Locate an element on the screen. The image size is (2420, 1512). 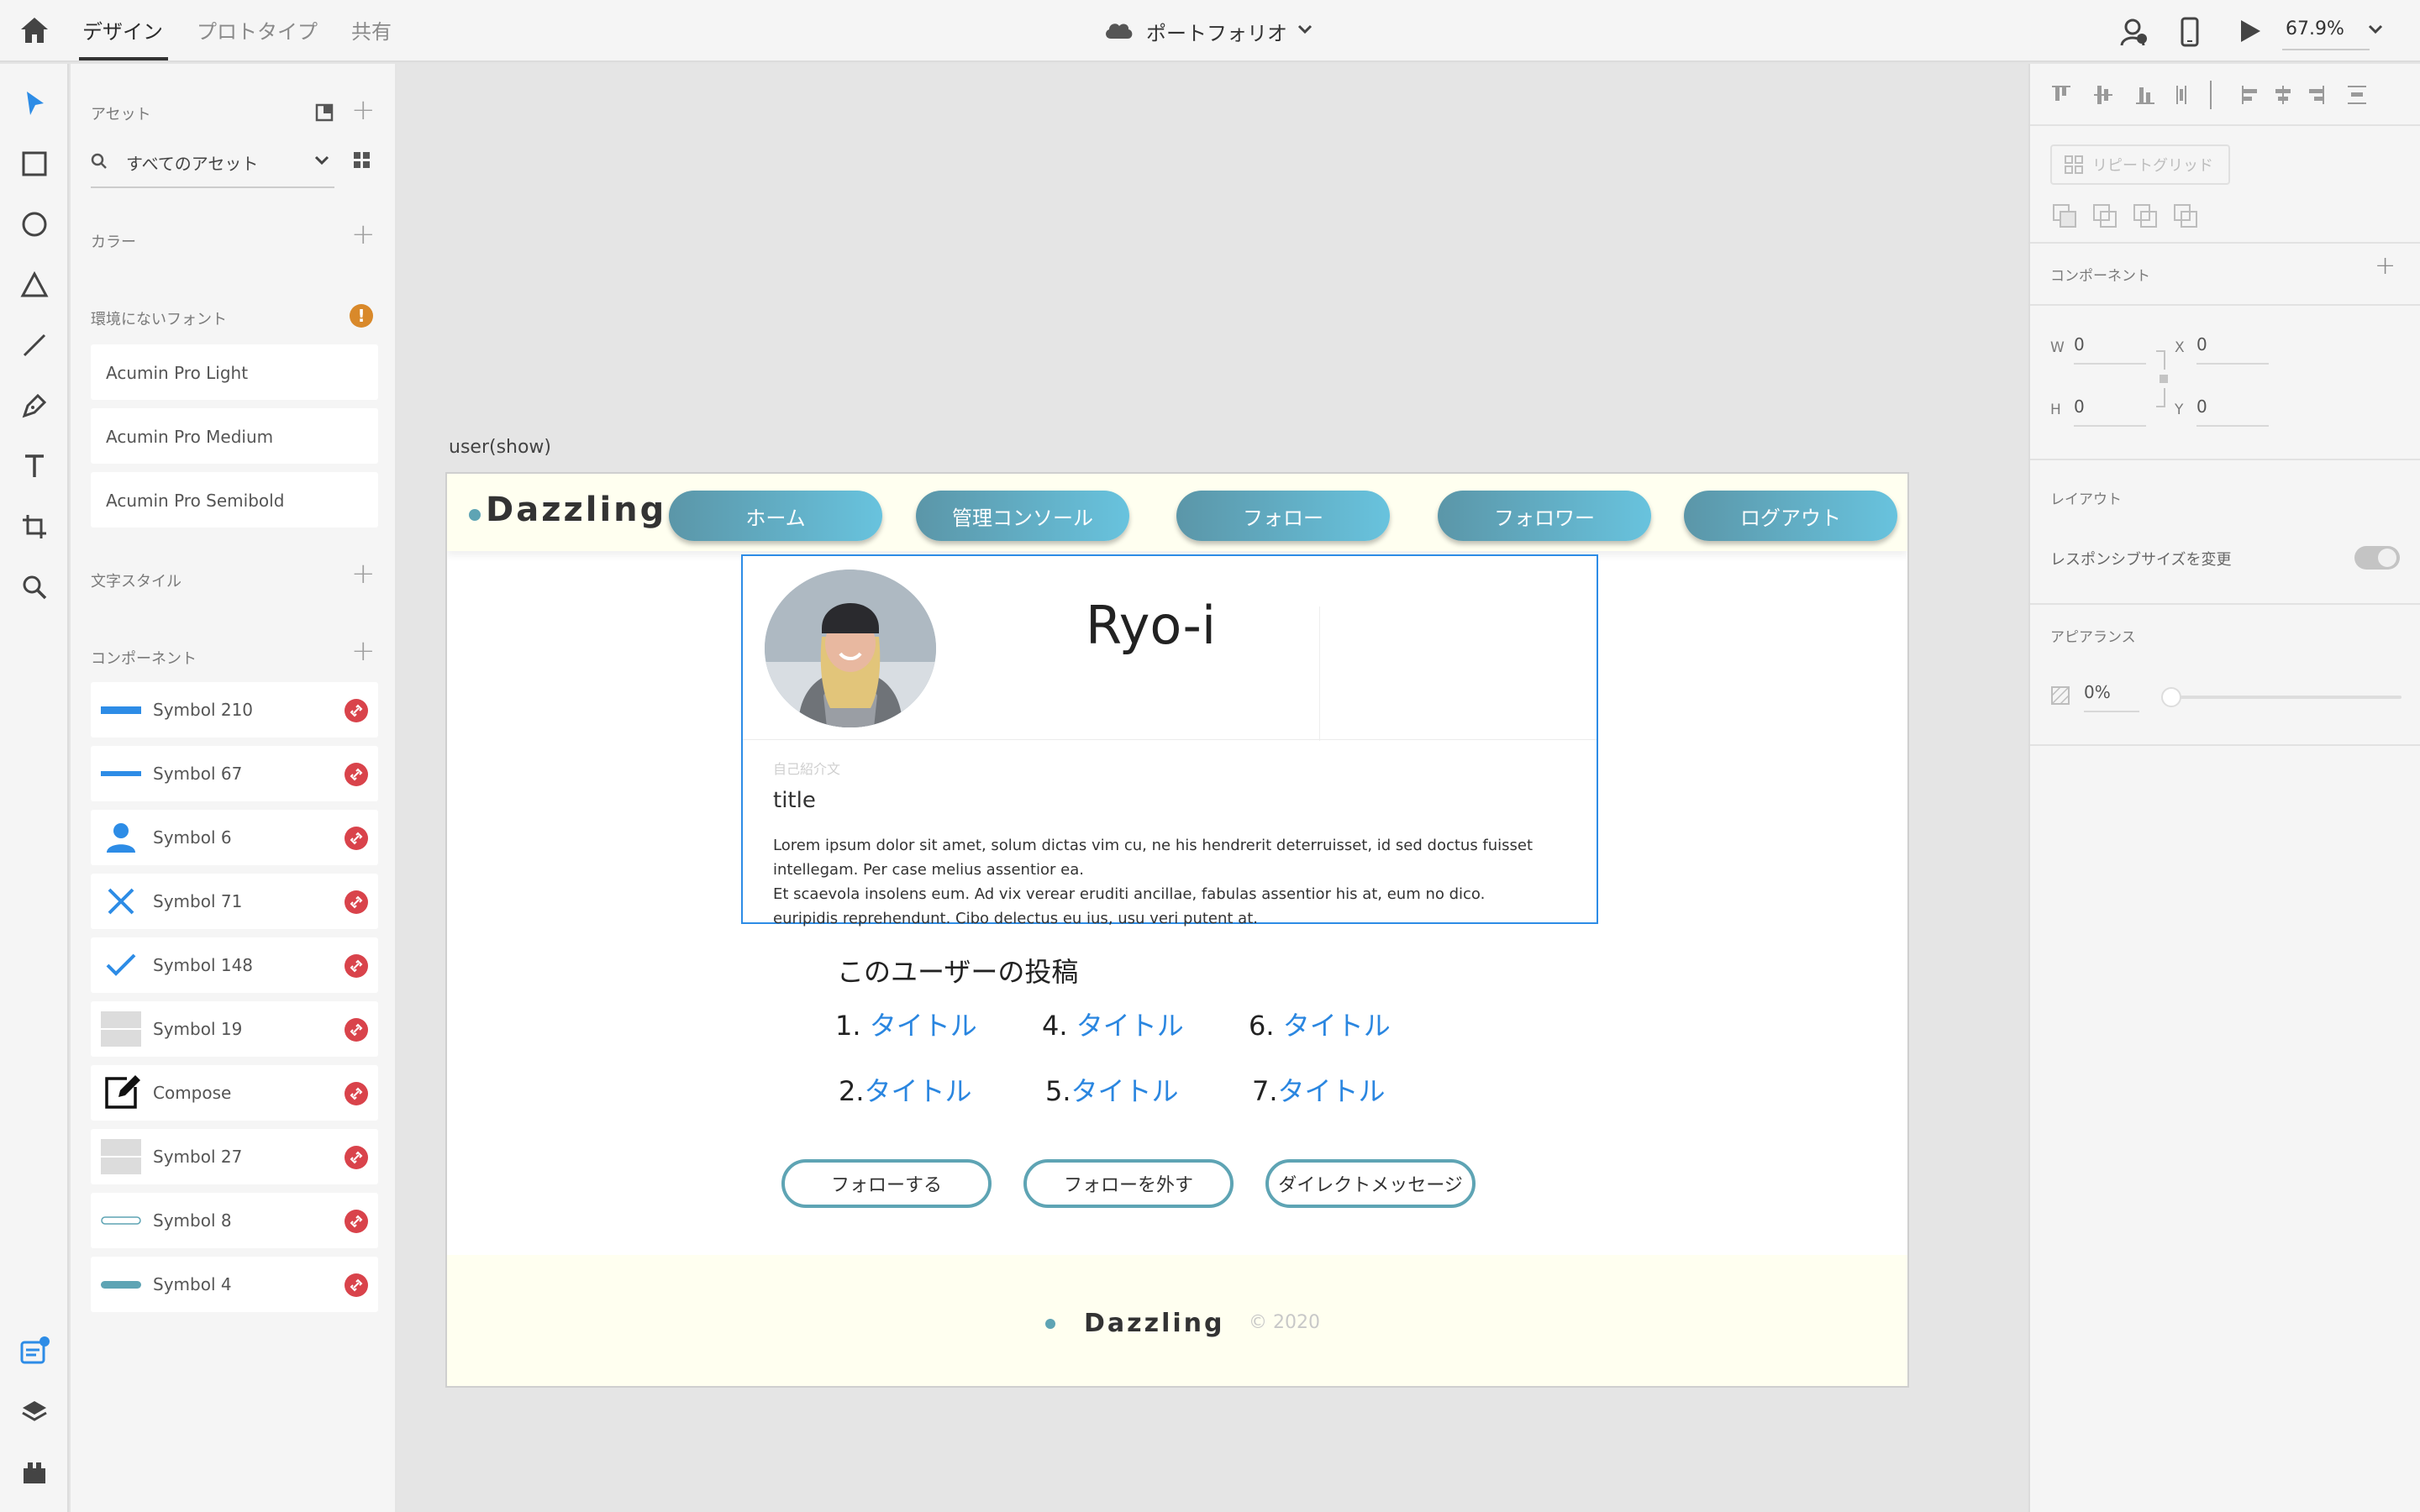
repeat-grid-button: リピートグリッド is located at coordinates (2140, 164).